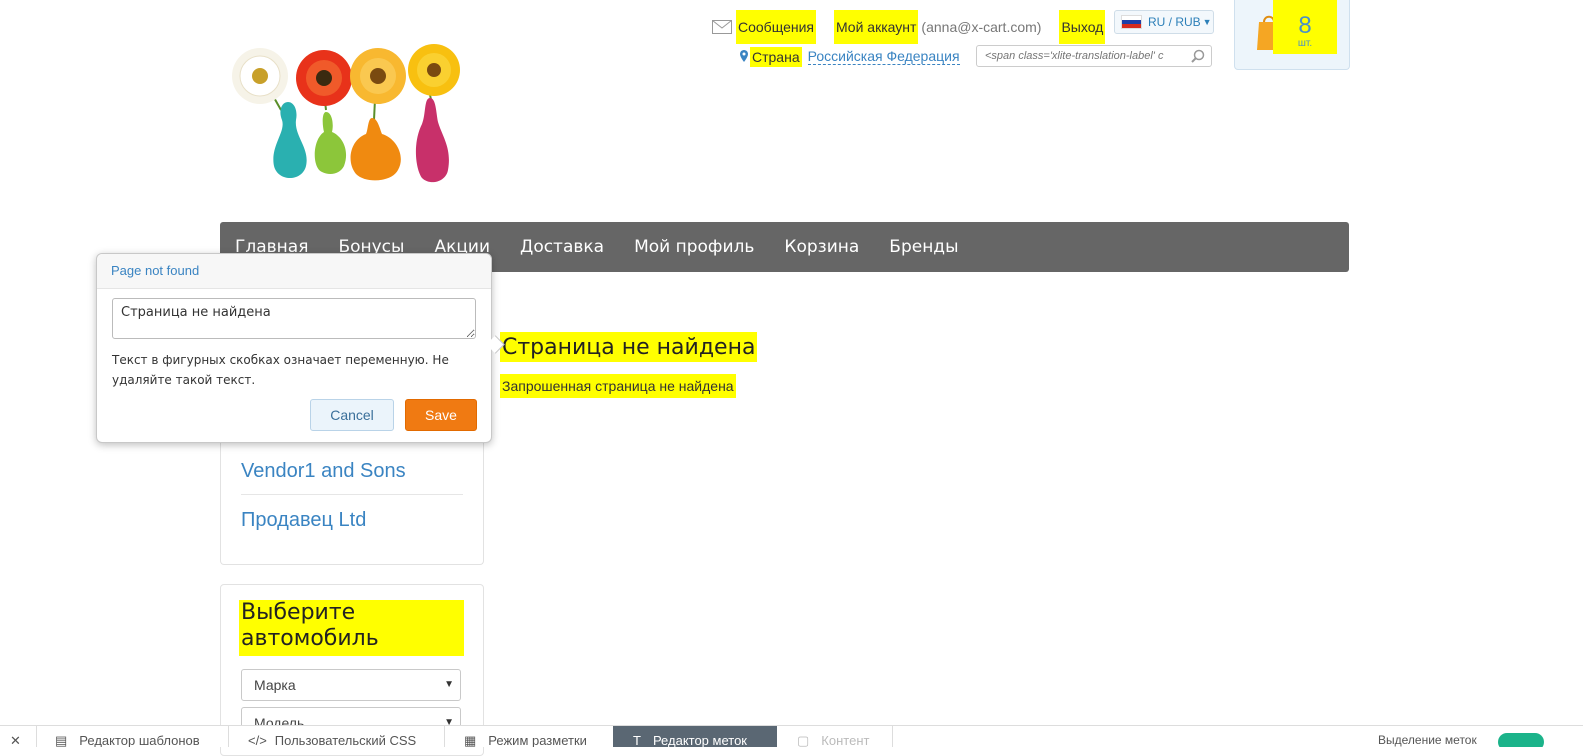  I want to click on template-icon: ▤, so click(61, 740).